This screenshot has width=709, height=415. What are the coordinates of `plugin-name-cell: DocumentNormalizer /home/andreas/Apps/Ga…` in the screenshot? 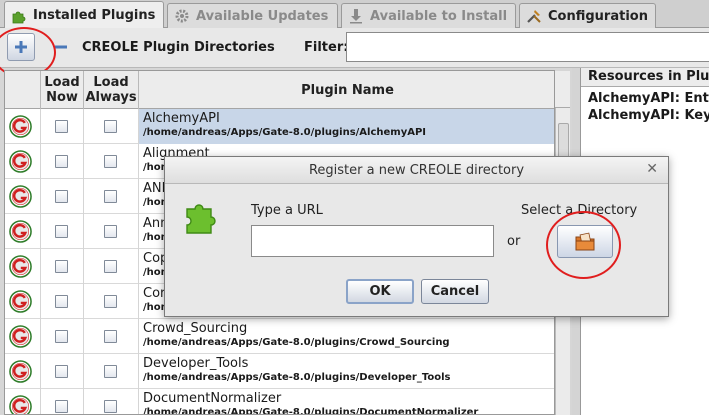 It's located at (346, 401).